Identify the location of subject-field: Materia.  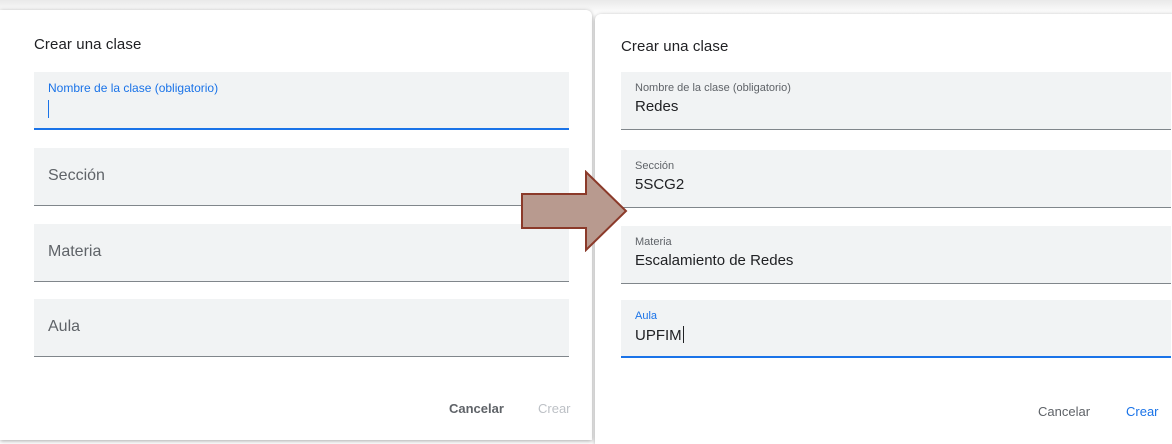
(301, 253).